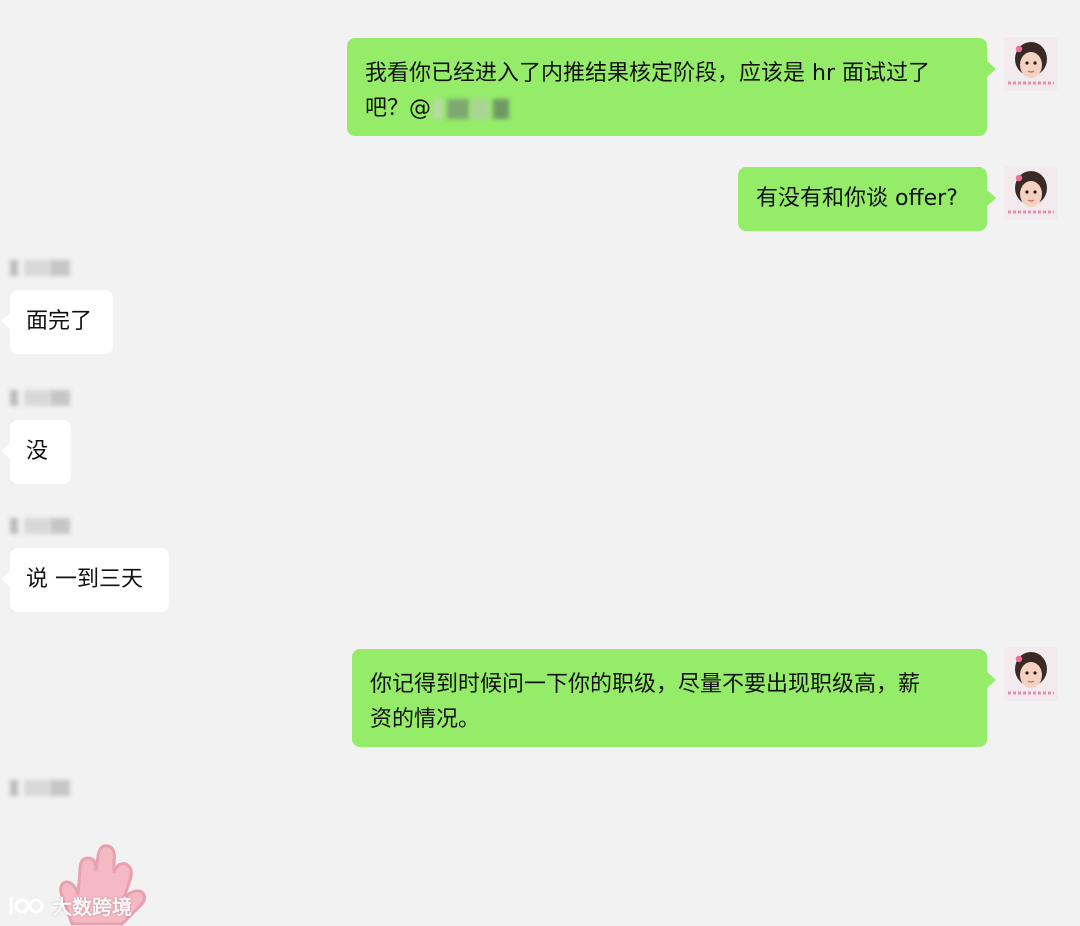  Describe the element at coordinates (92, 907) in the screenshot. I see `watermark-text: 大数跨境` at that location.